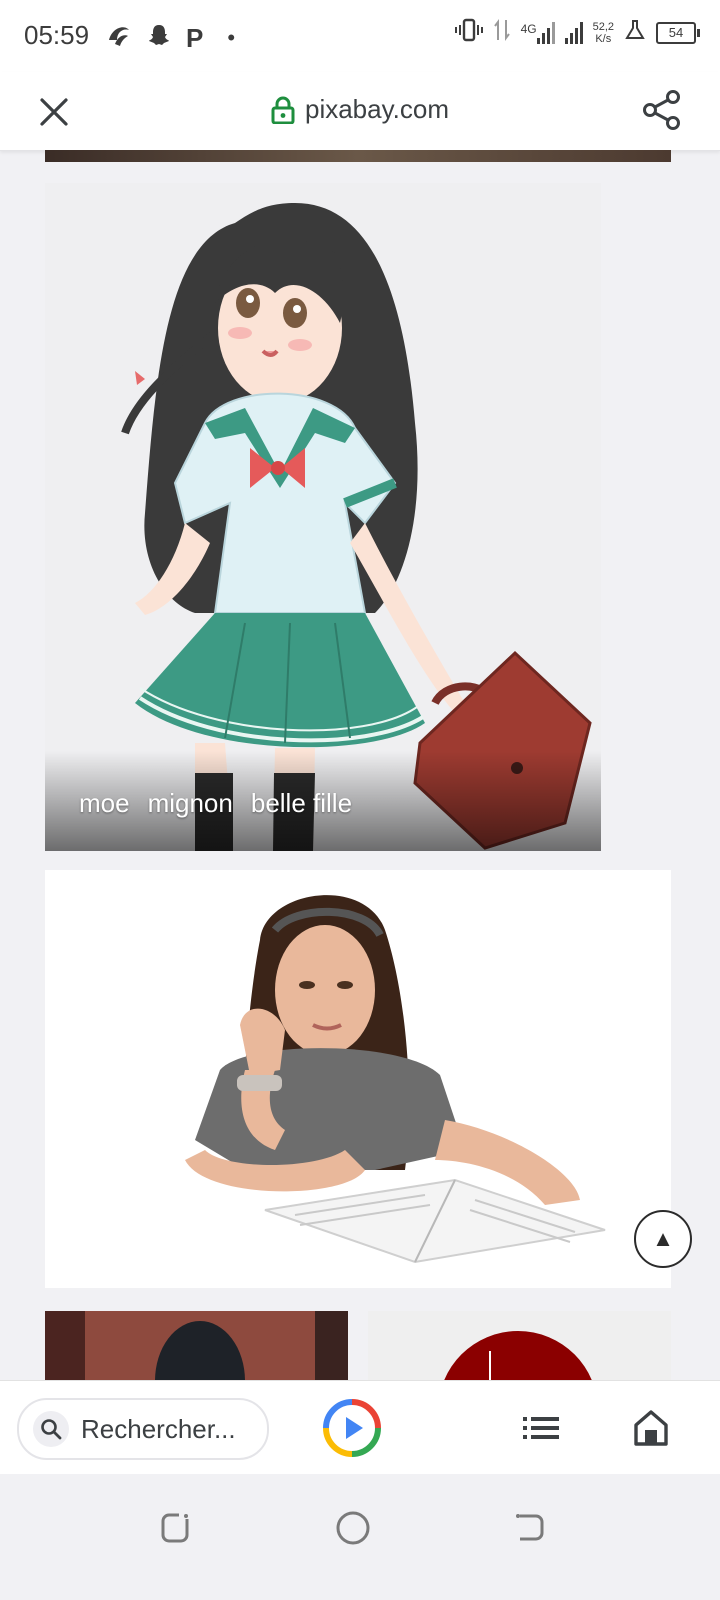  I want to click on network-type: 4G, so click(528, 28).